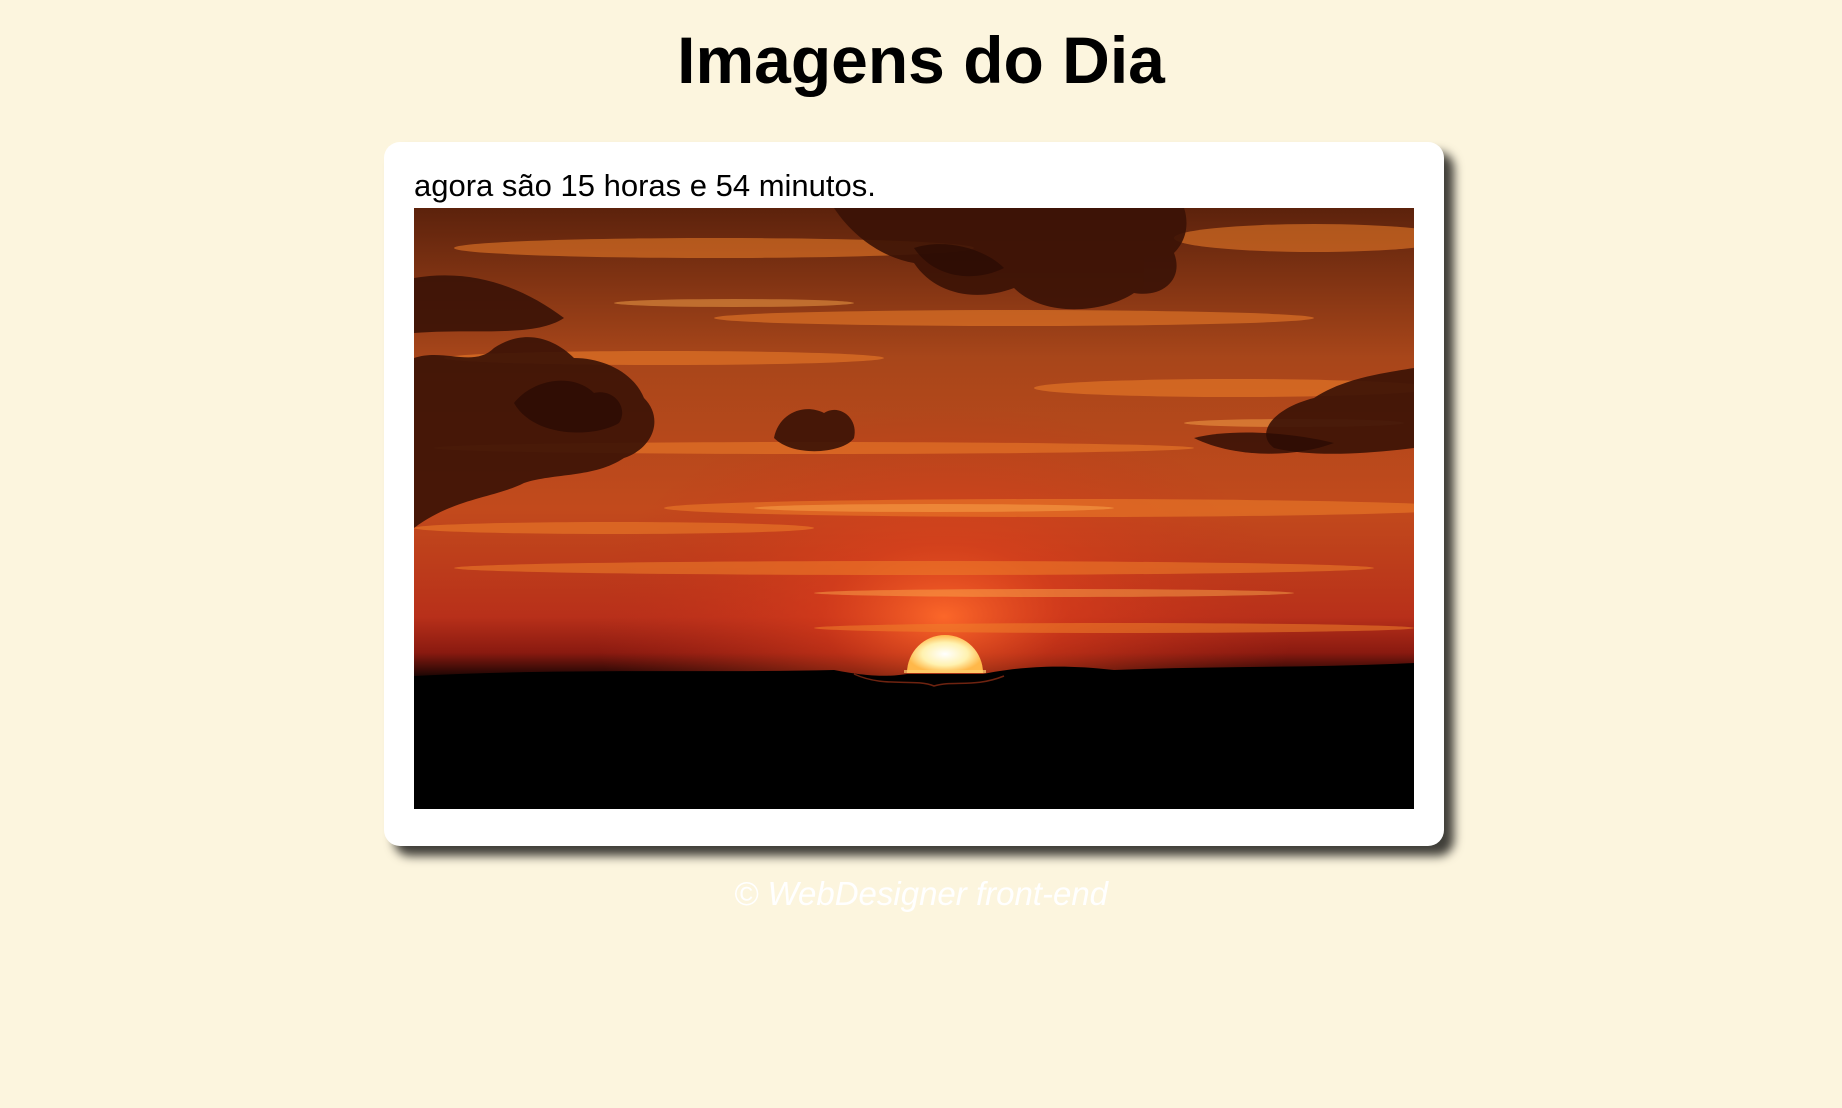 Image resolution: width=1842 pixels, height=1108 pixels. I want to click on page-title: Imagens do Dia, so click(921, 60).